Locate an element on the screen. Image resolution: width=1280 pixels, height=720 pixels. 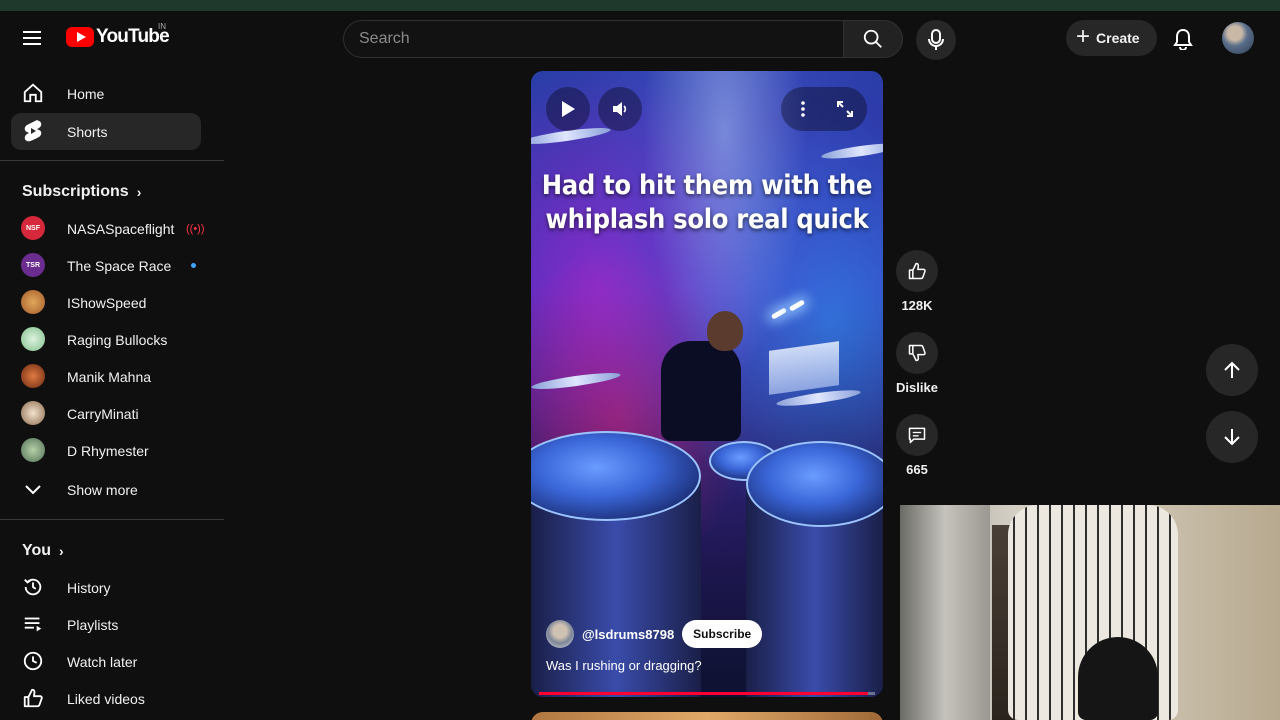
voice-search-button is located at coordinates (936, 40).